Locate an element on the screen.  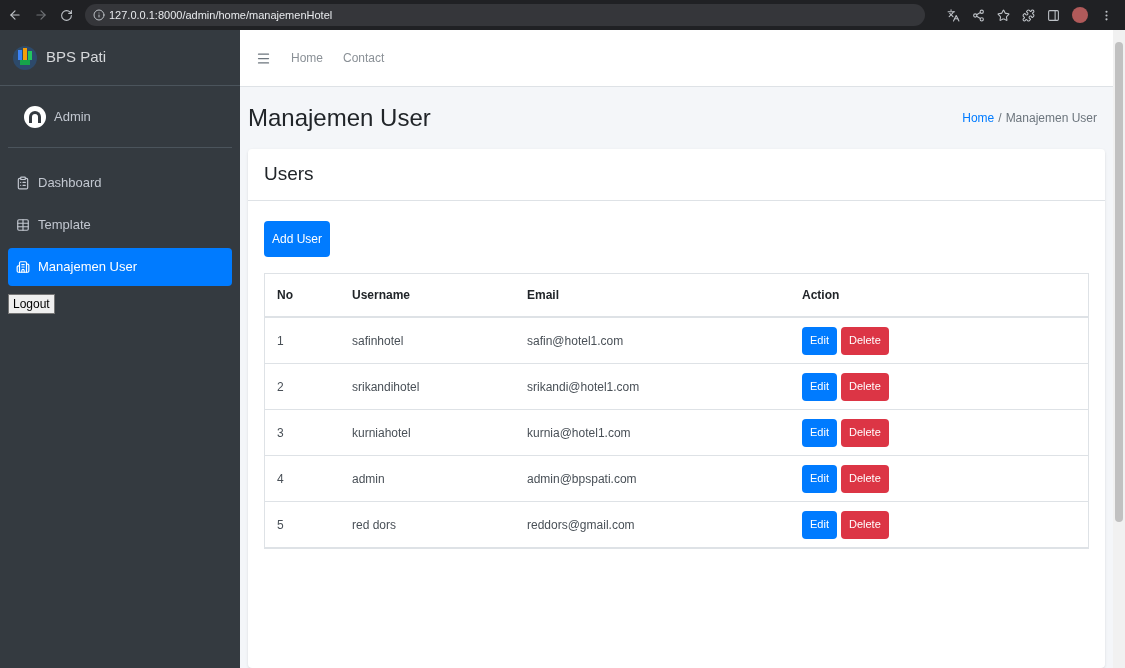
table-cell-text: srikandihotel is located at coordinates (386, 387).